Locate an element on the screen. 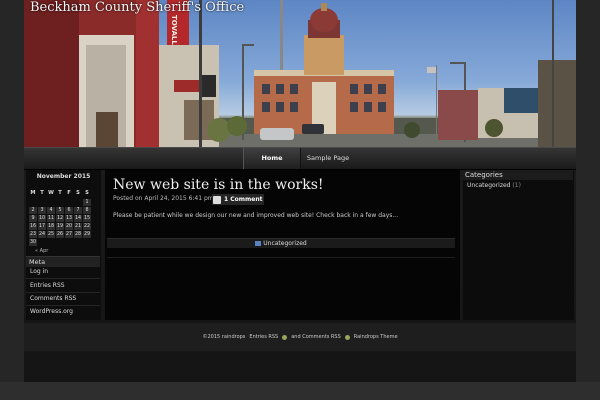 The height and width of the screenshot is (400, 600). categories-widget-title: Categories is located at coordinates (518, 175).